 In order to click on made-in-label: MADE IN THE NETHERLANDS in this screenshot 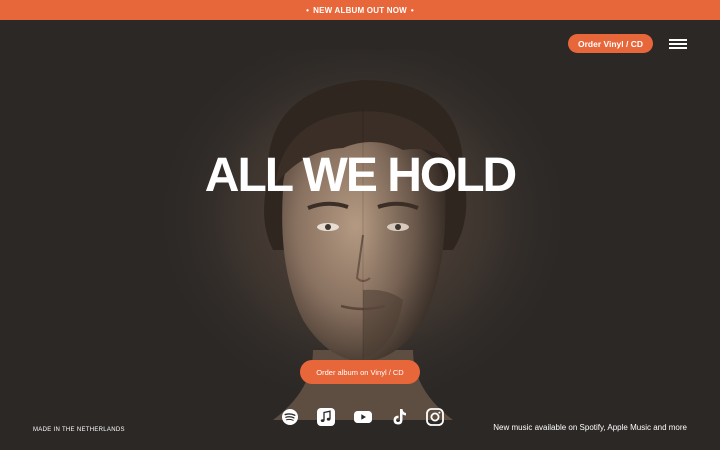, I will do `click(79, 430)`.